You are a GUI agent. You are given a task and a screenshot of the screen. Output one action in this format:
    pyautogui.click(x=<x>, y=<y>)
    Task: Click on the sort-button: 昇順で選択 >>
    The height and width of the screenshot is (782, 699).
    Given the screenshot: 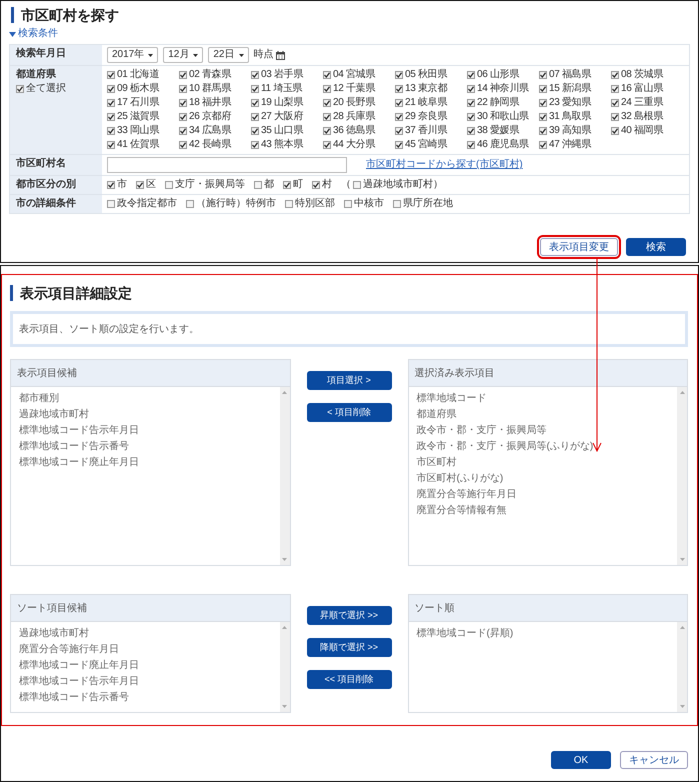 What is the action you would take?
    pyautogui.click(x=349, y=615)
    